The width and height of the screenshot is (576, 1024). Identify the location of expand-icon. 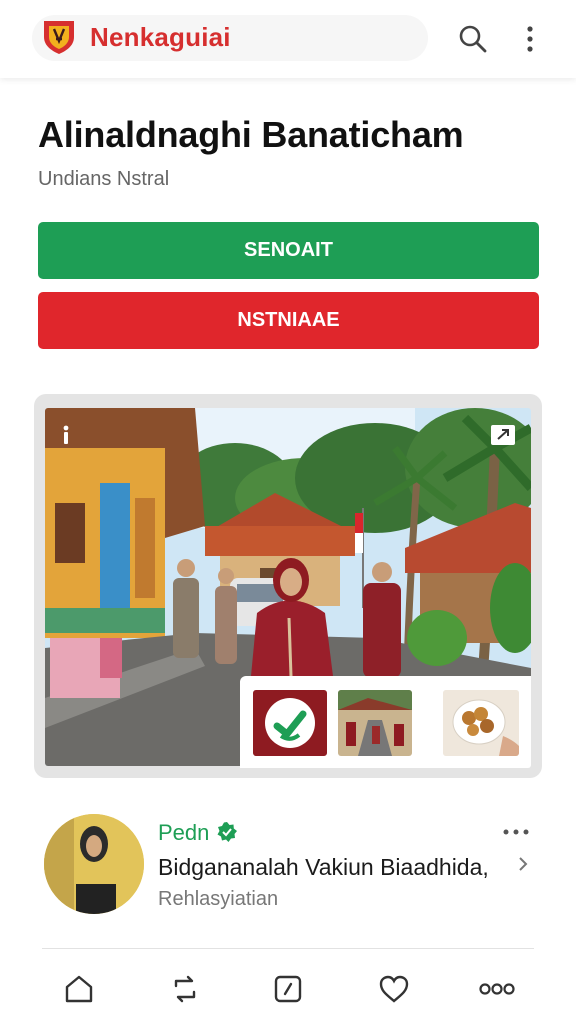
(503, 435).